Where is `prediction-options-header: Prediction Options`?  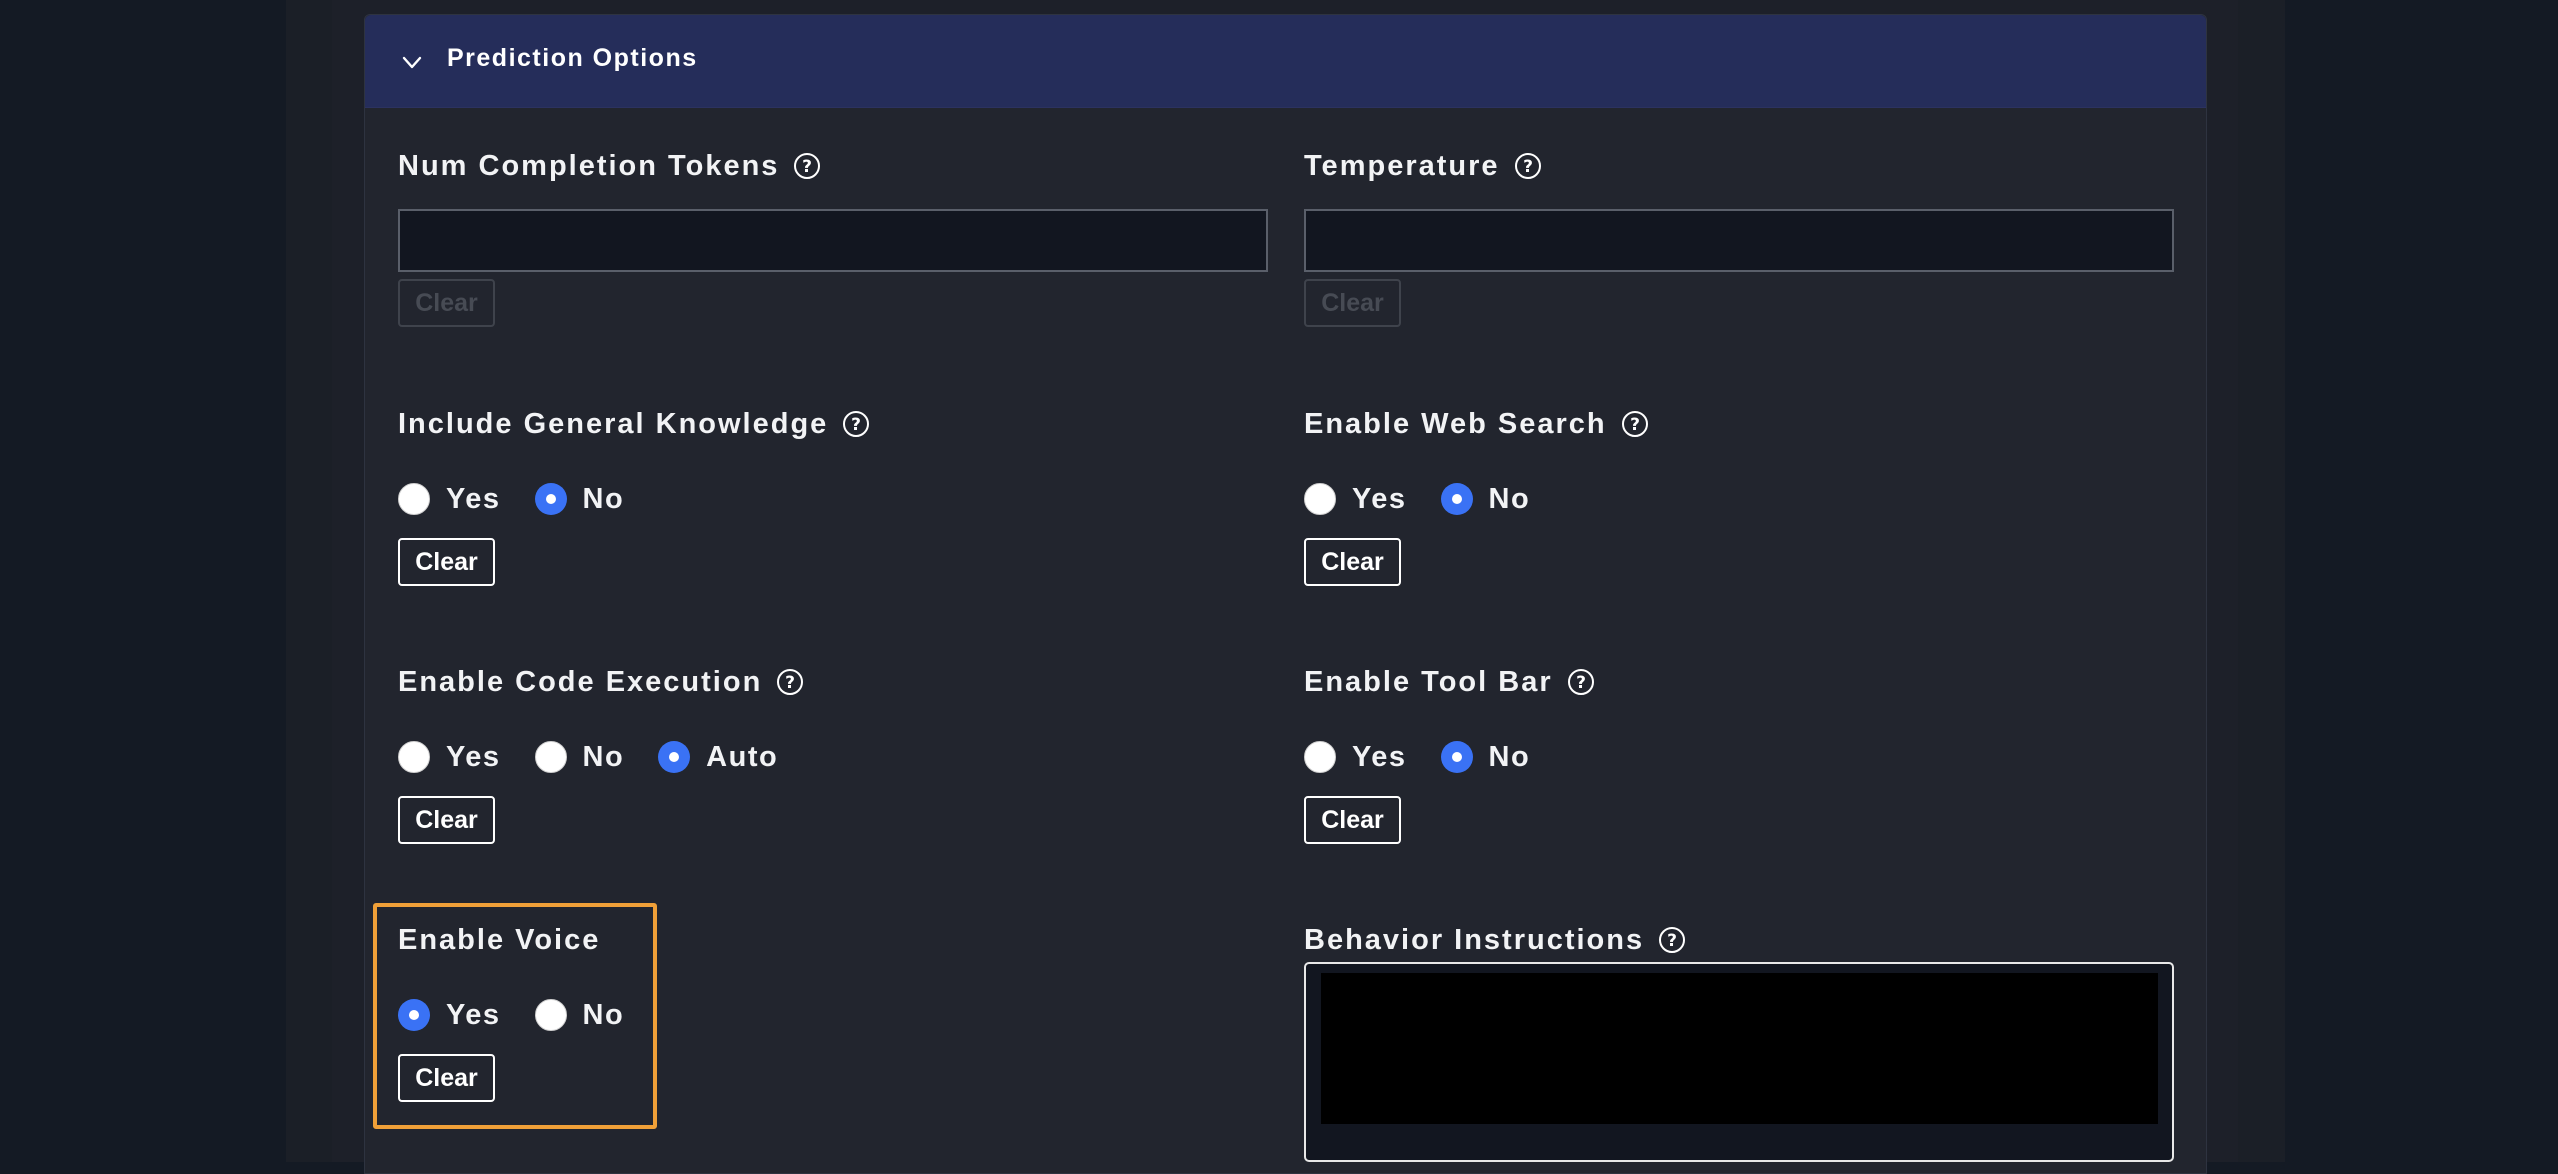 prediction-options-header: Prediction Options is located at coordinates (1285, 61).